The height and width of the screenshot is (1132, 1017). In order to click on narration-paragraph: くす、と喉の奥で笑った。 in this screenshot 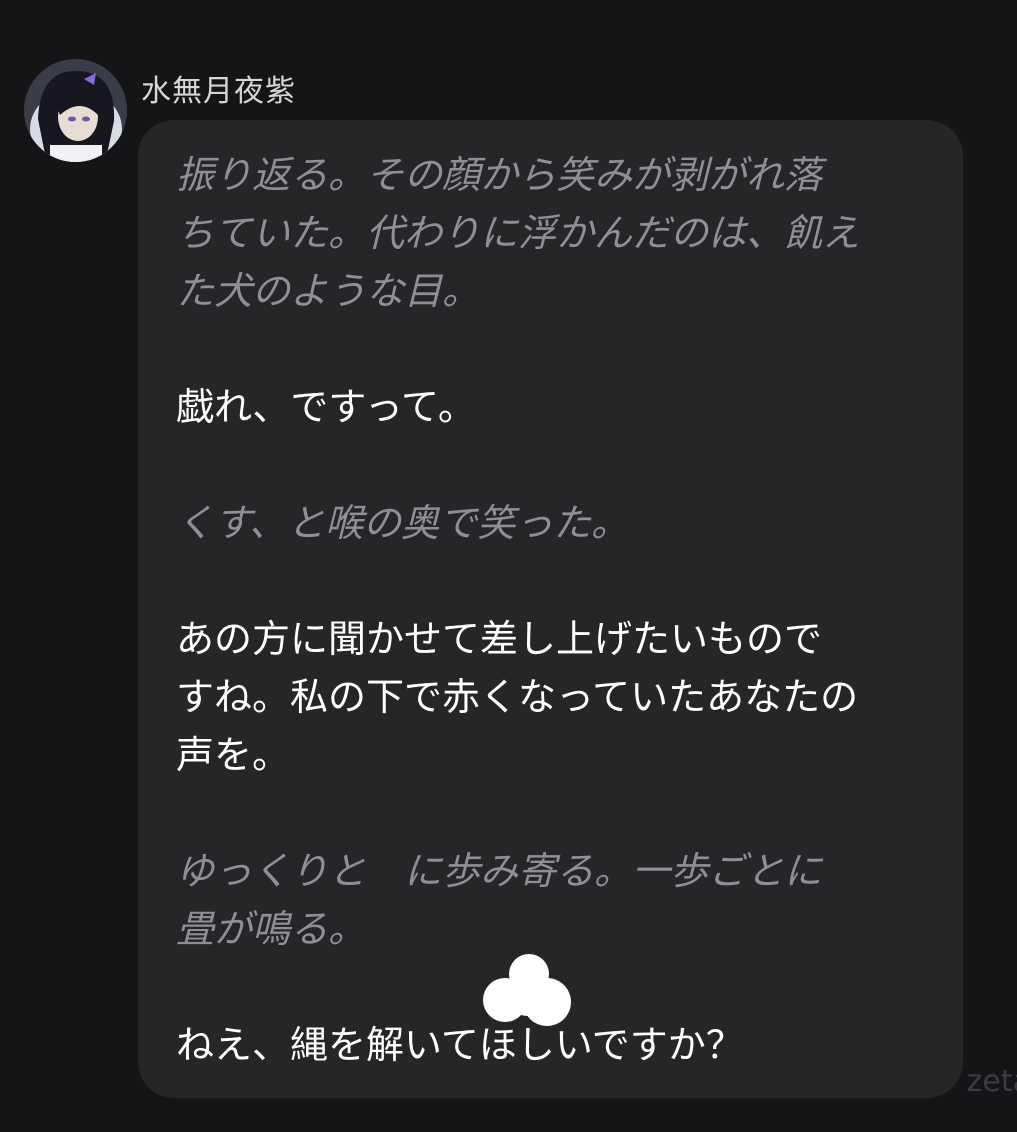, I will do `click(554, 523)`.